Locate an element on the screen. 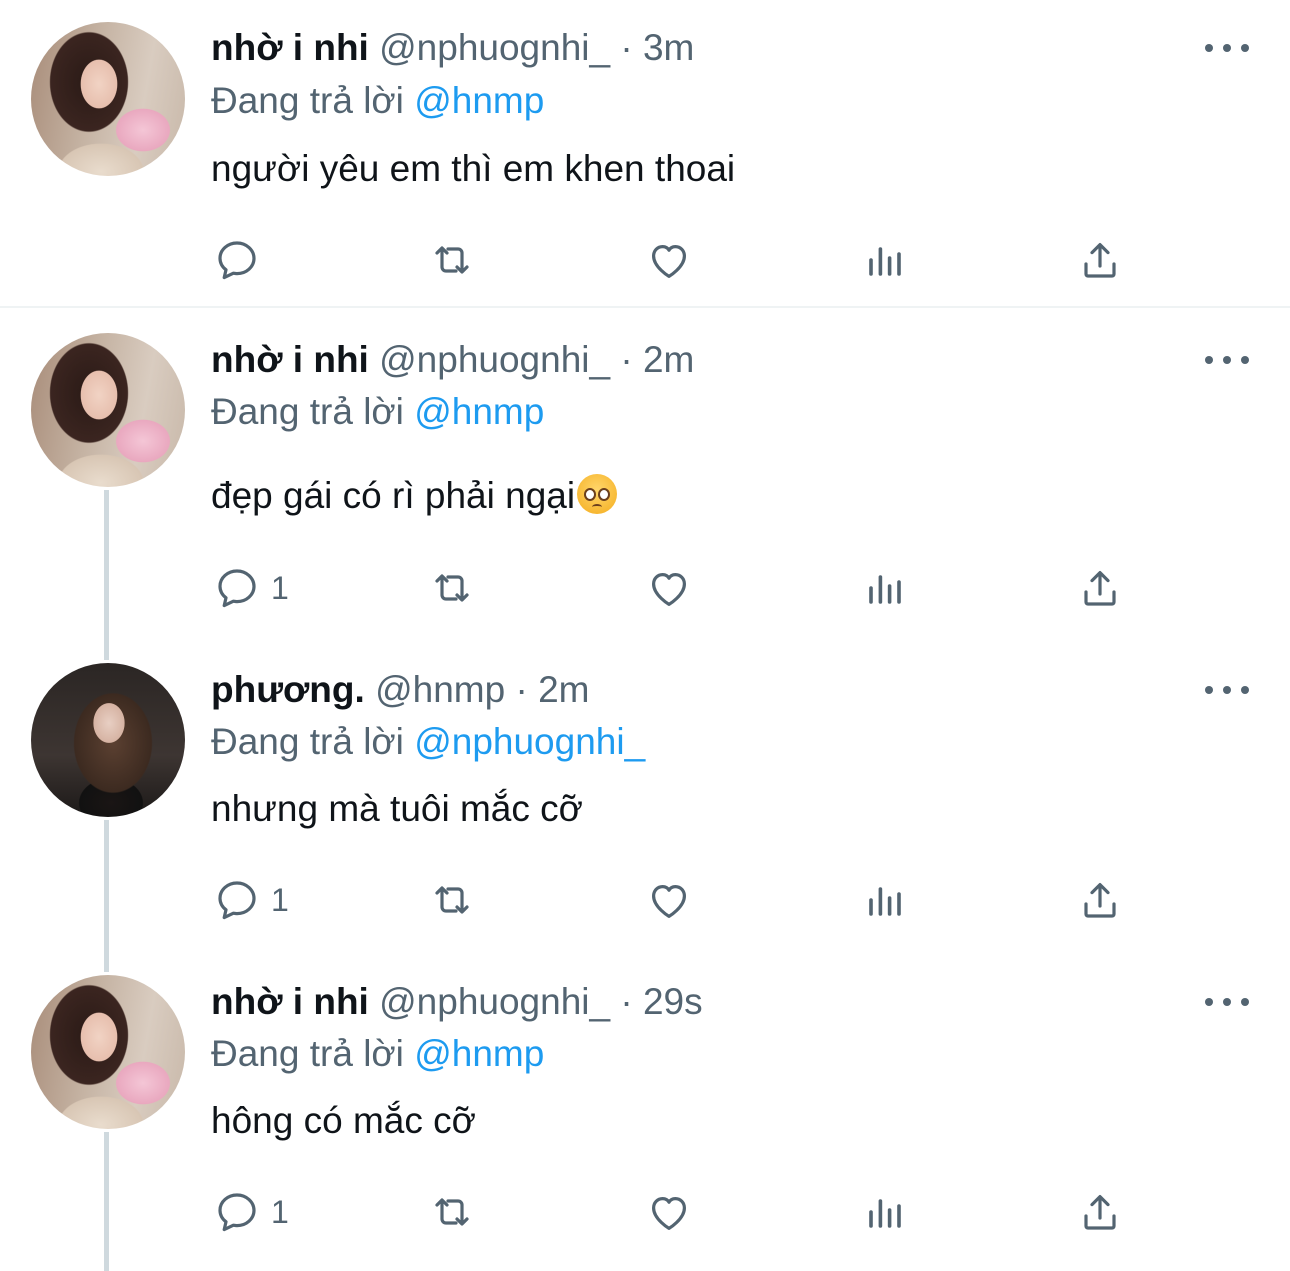  tweet-header: nhờ i nhi @nphuognhi_ · 29s is located at coordinates (457, 1002).